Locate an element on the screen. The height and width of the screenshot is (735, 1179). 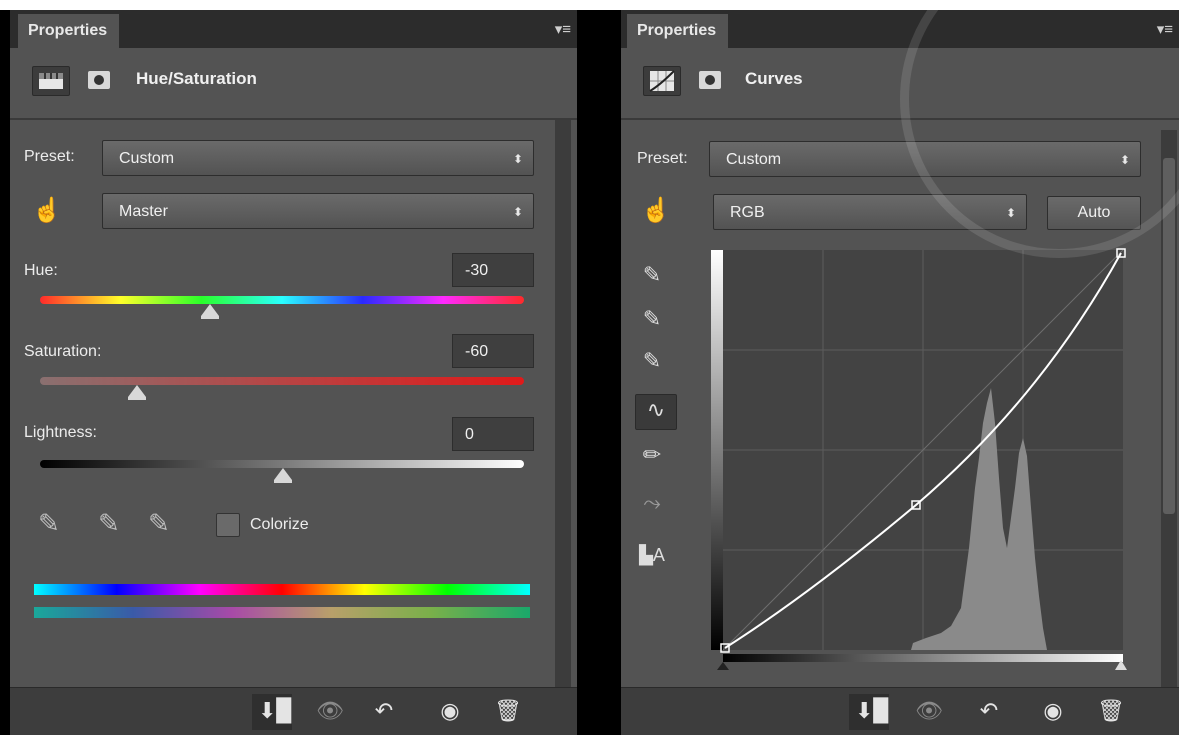
saturation-slider-thumb is located at coordinates (137, 392).